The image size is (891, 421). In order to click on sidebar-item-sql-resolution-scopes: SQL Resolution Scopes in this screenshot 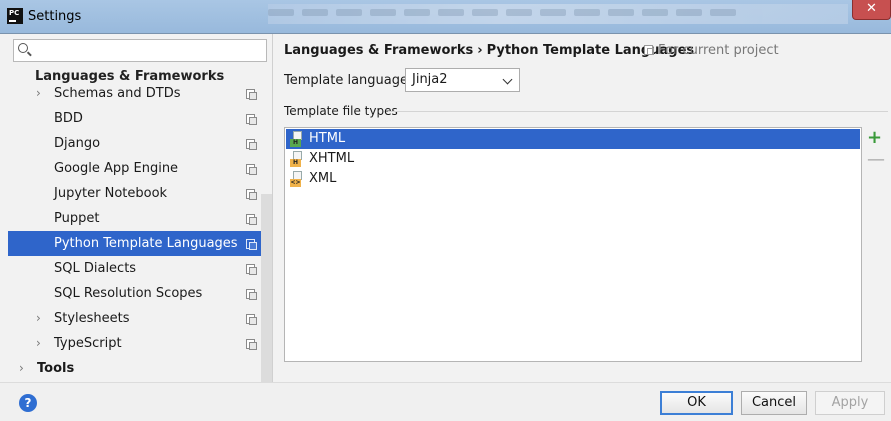, I will do `click(134, 293)`.